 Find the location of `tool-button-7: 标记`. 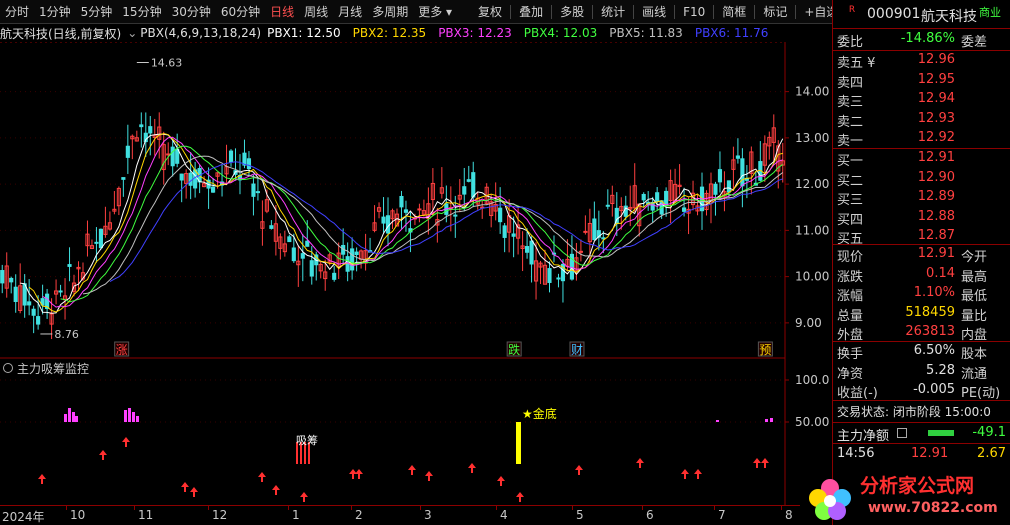

tool-button-7: 标记 is located at coordinates (775, 12).